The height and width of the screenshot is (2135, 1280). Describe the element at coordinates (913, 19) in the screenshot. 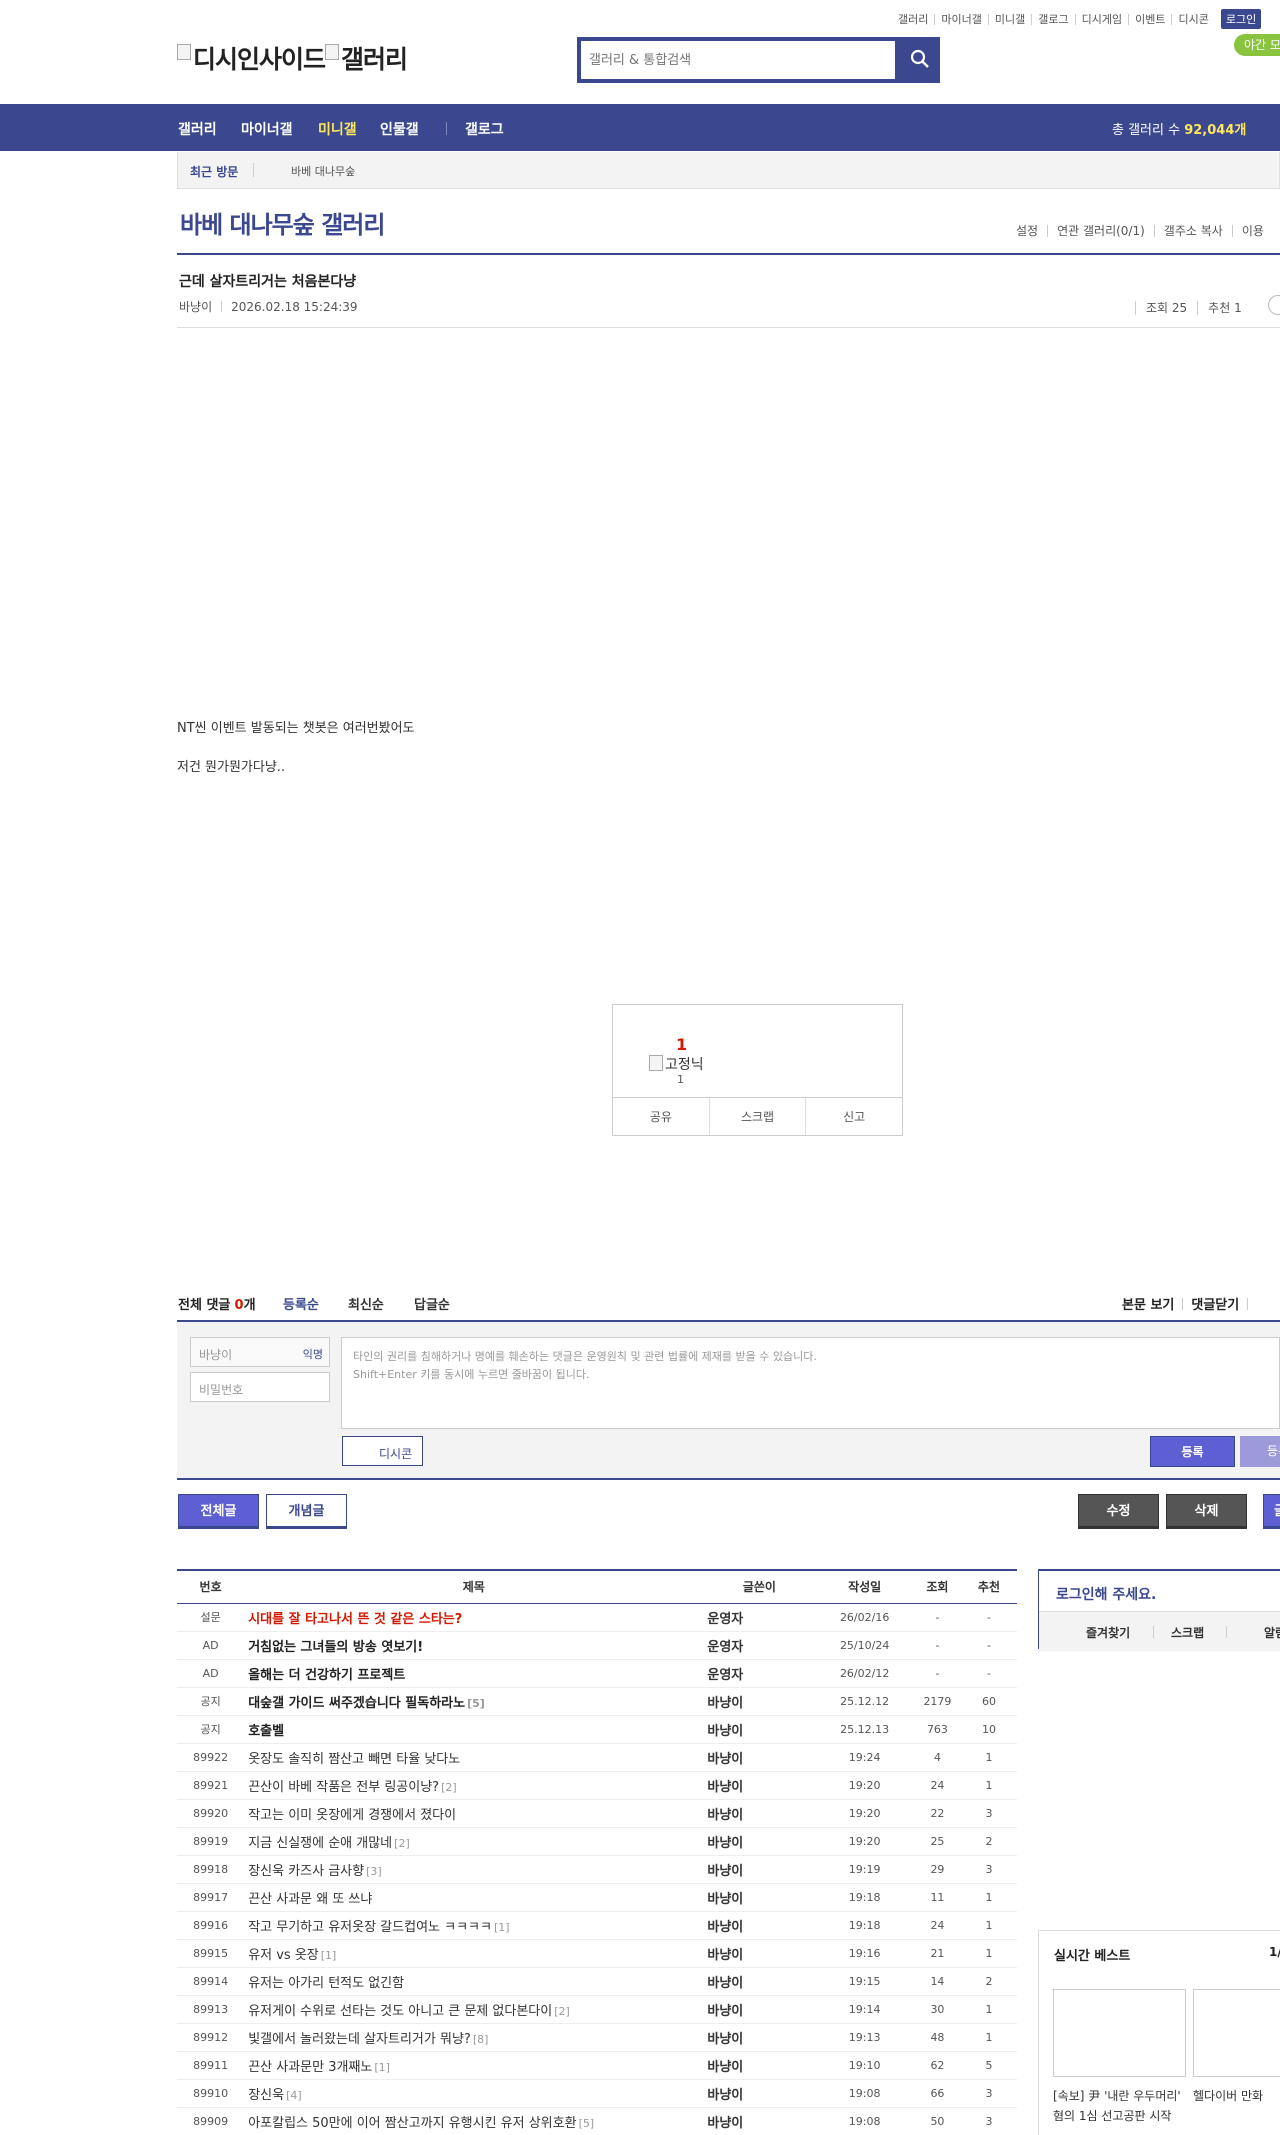

I see `toplink-gallery: 갤러리` at that location.